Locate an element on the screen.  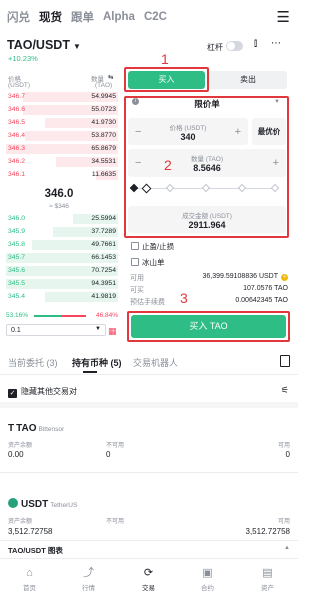
buy-sell-ratio: 53.16% 46.84% is located at coordinates (62, 316).